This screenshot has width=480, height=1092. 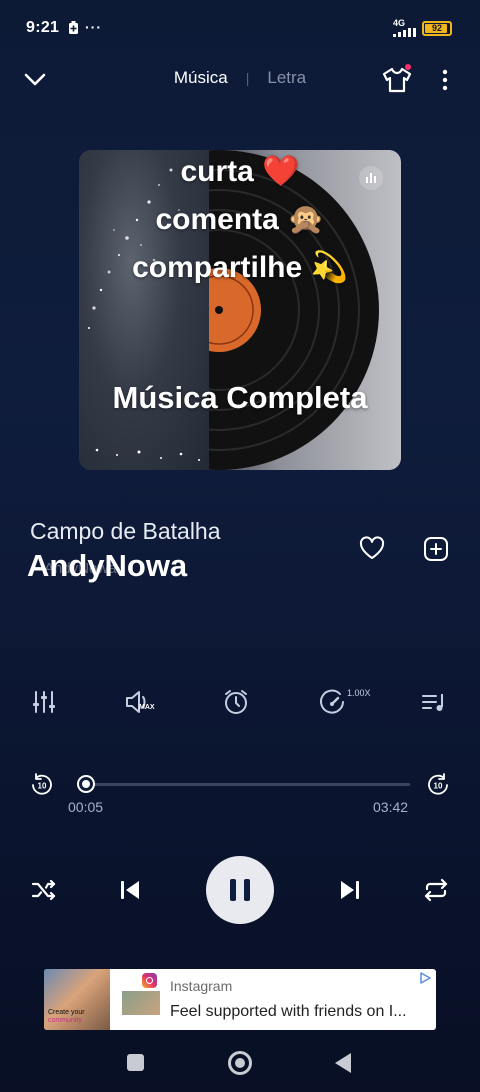 I want to click on visualizer-icon, so click(x=371, y=178).